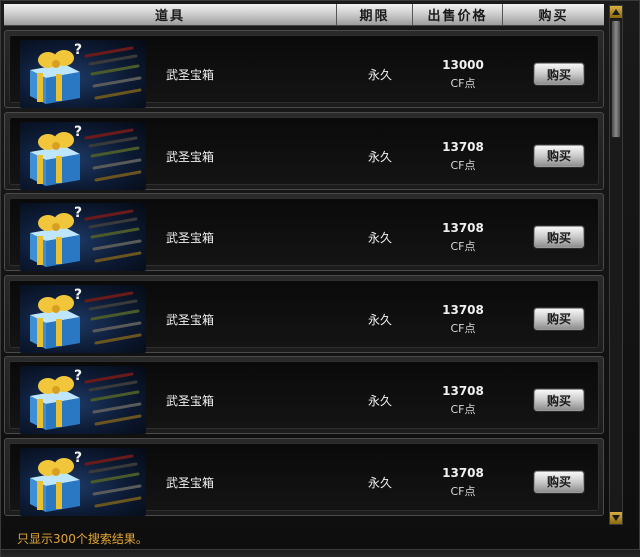 The height and width of the screenshot is (557, 640). I want to click on list-item: ? 武圣宝箱 永久 13000 CF点 购买, so click(304, 69).